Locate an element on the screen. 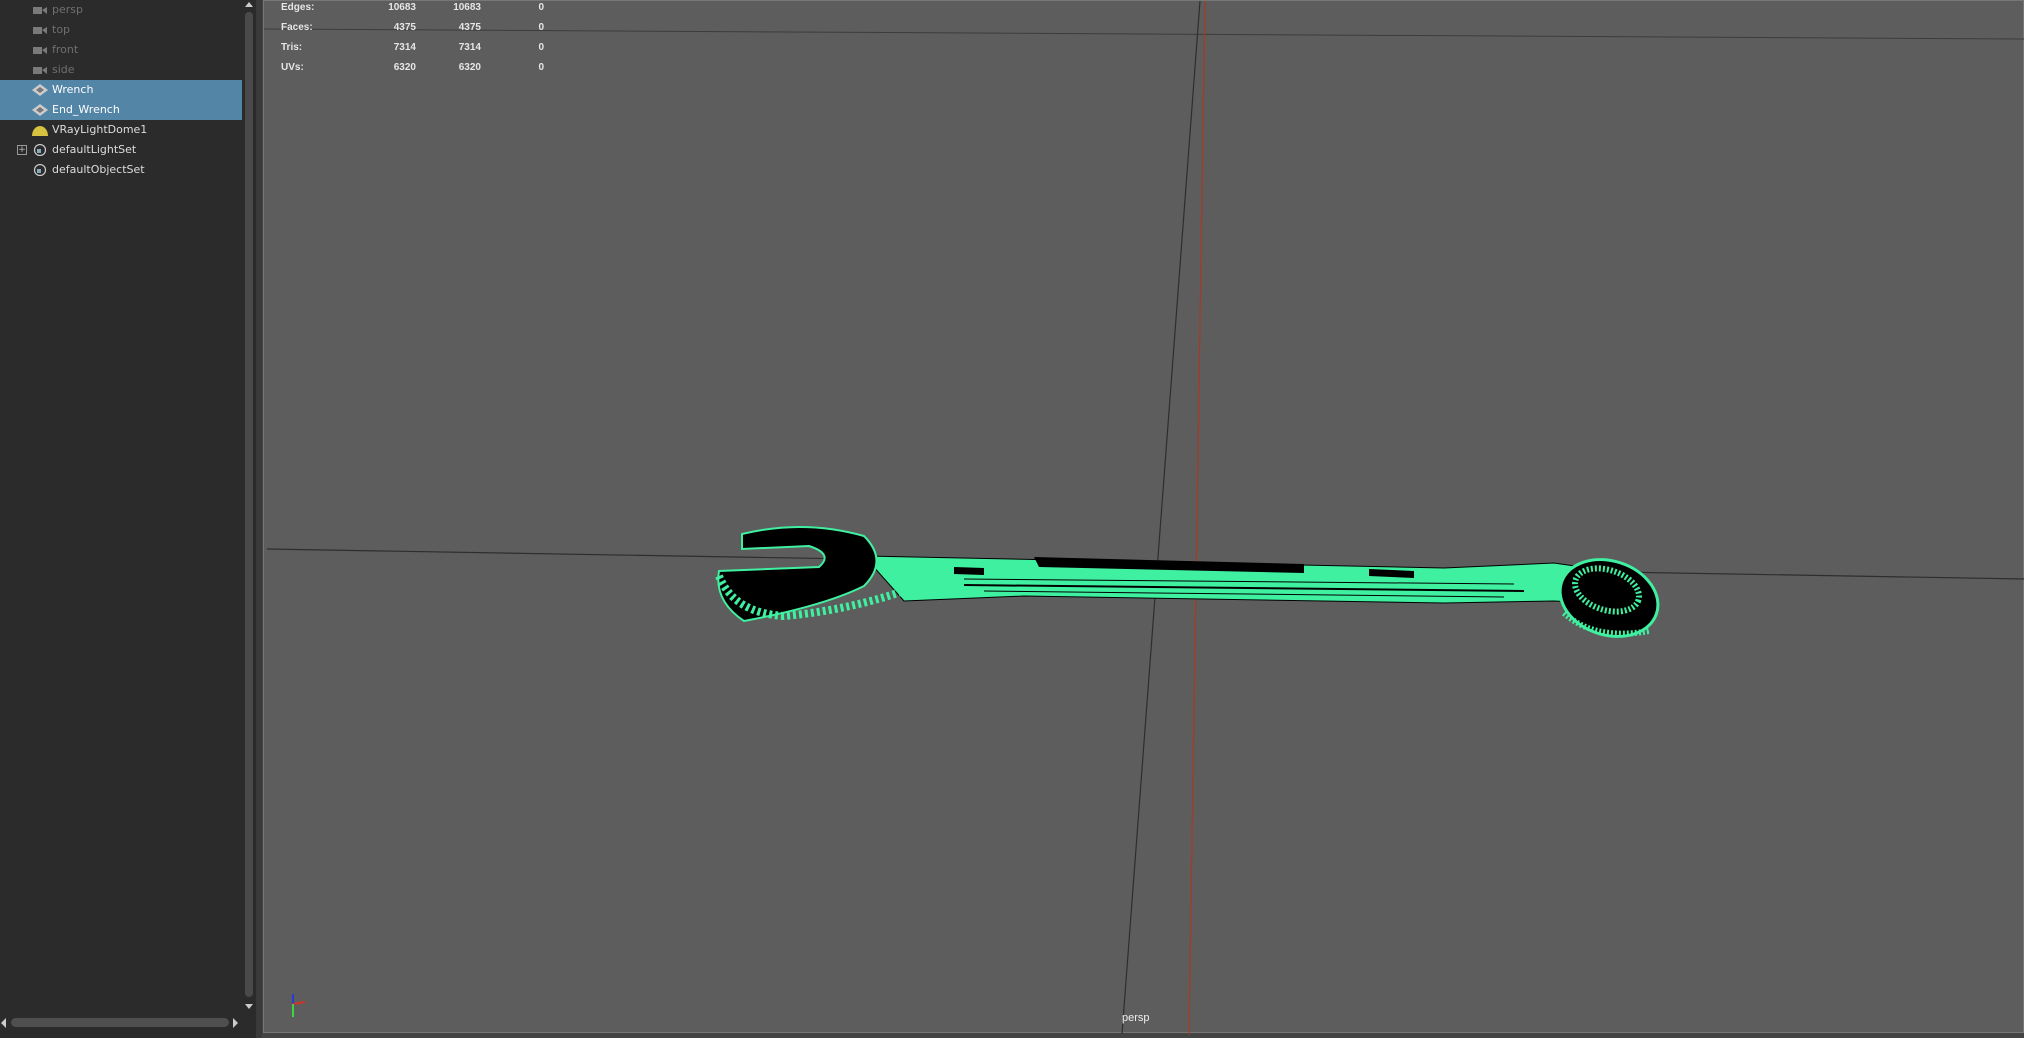 This screenshot has height=1038, width=2024. outliner-item-defaultlightset: + defaultLightSet is located at coordinates (121, 150).